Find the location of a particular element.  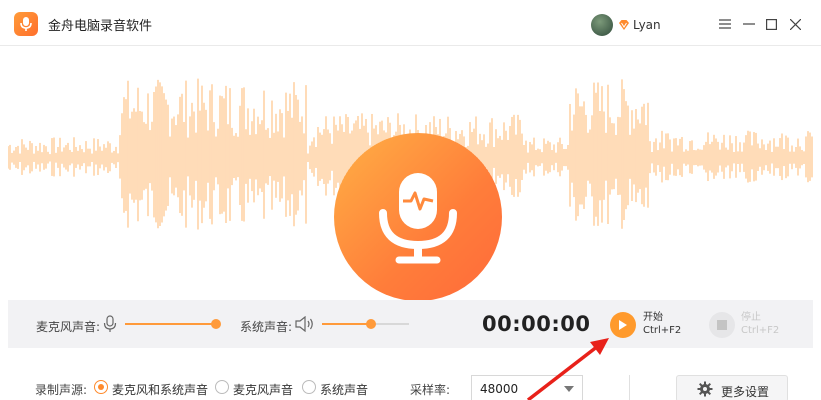

stop-button-label: 停止 Ctrl+F2 is located at coordinates (760, 324).